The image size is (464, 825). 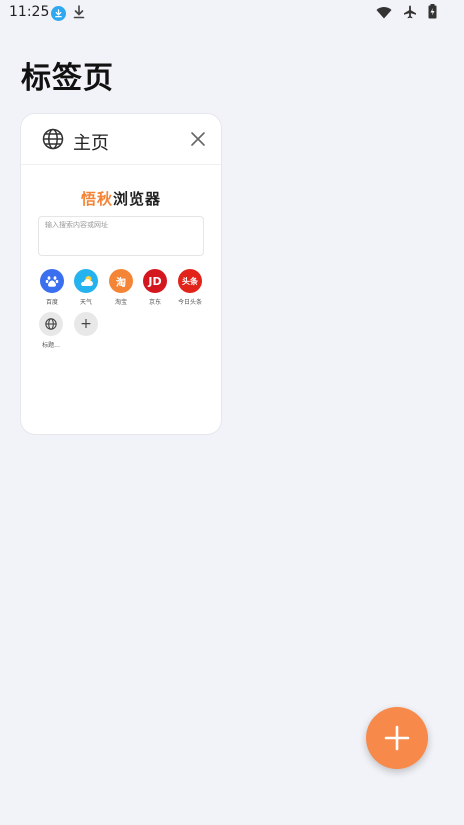 What do you see at coordinates (121, 236) in the screenshot?
I see `search-box` at bounding box center [121, 236].